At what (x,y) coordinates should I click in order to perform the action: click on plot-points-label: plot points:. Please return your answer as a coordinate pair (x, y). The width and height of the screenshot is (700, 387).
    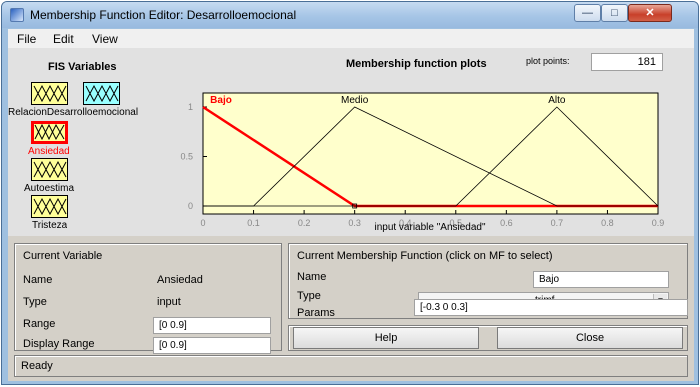
    Looking at the image, I should click on (548, 61).